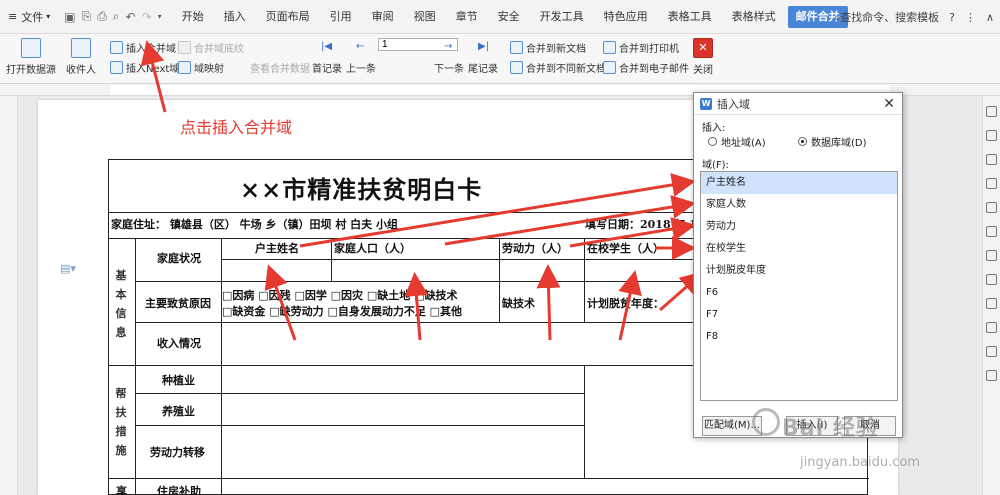  Describe the element at coordinates (889, 104) in the screenshot. I see `close-icon: ✕` at that location.